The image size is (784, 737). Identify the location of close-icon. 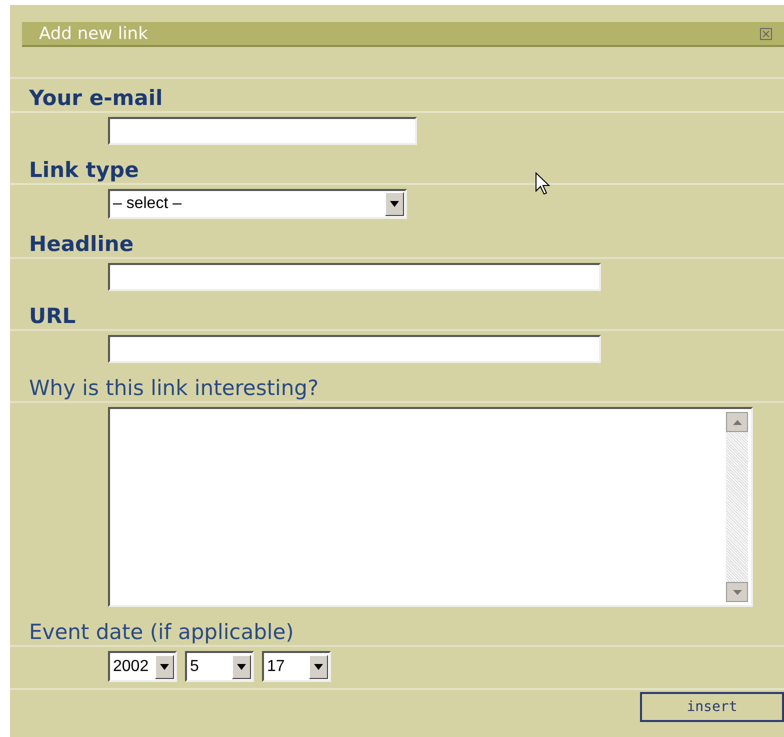
(766, 34).